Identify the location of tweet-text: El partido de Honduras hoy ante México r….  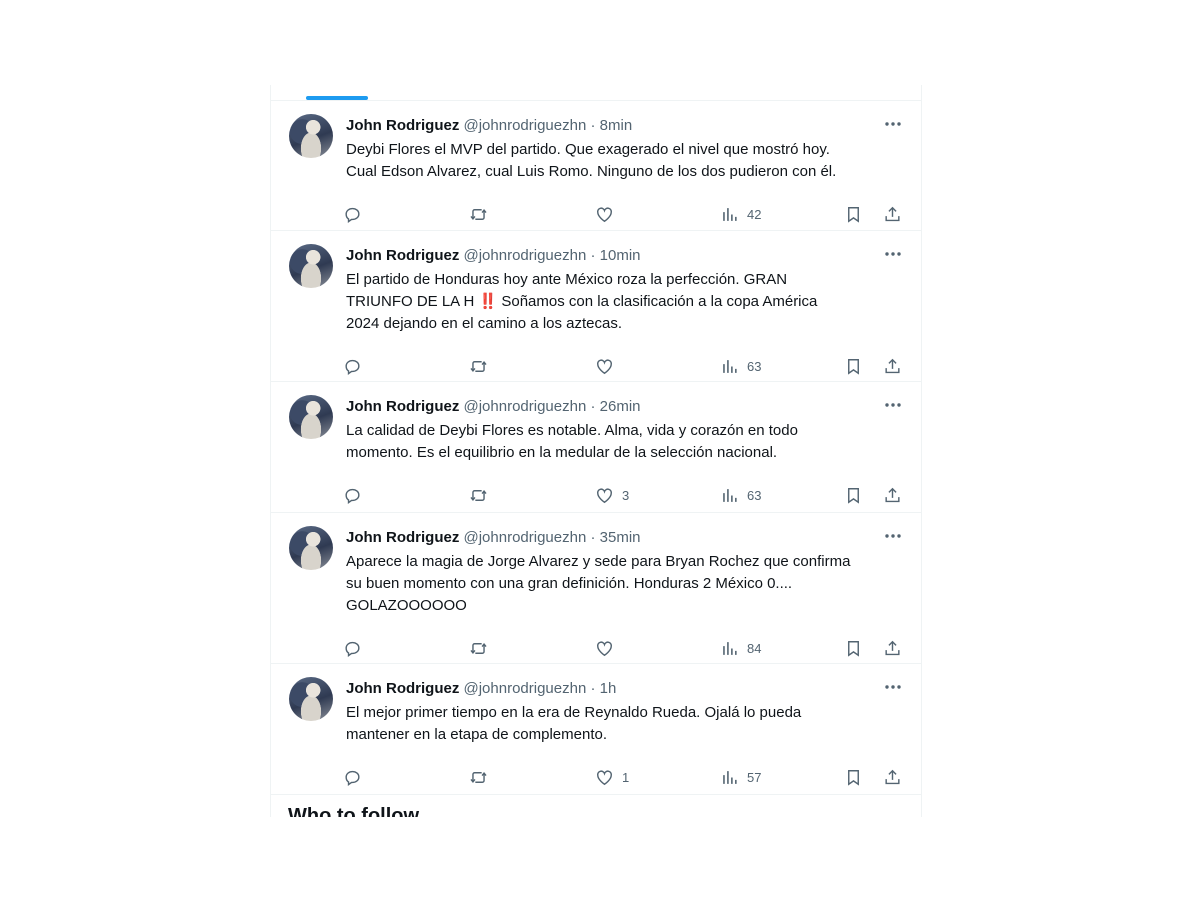
(623, 302).